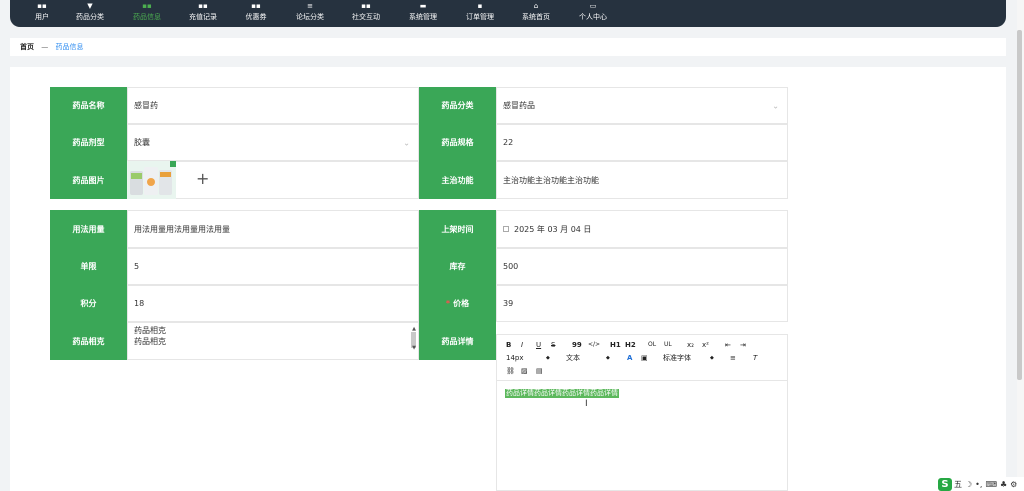 This screenshot has height=491, width=1024. What do you see at coordinates (945, 484) in the screenshot?
I see `ime-logo-icon: S` at bounding box center [945, 484].